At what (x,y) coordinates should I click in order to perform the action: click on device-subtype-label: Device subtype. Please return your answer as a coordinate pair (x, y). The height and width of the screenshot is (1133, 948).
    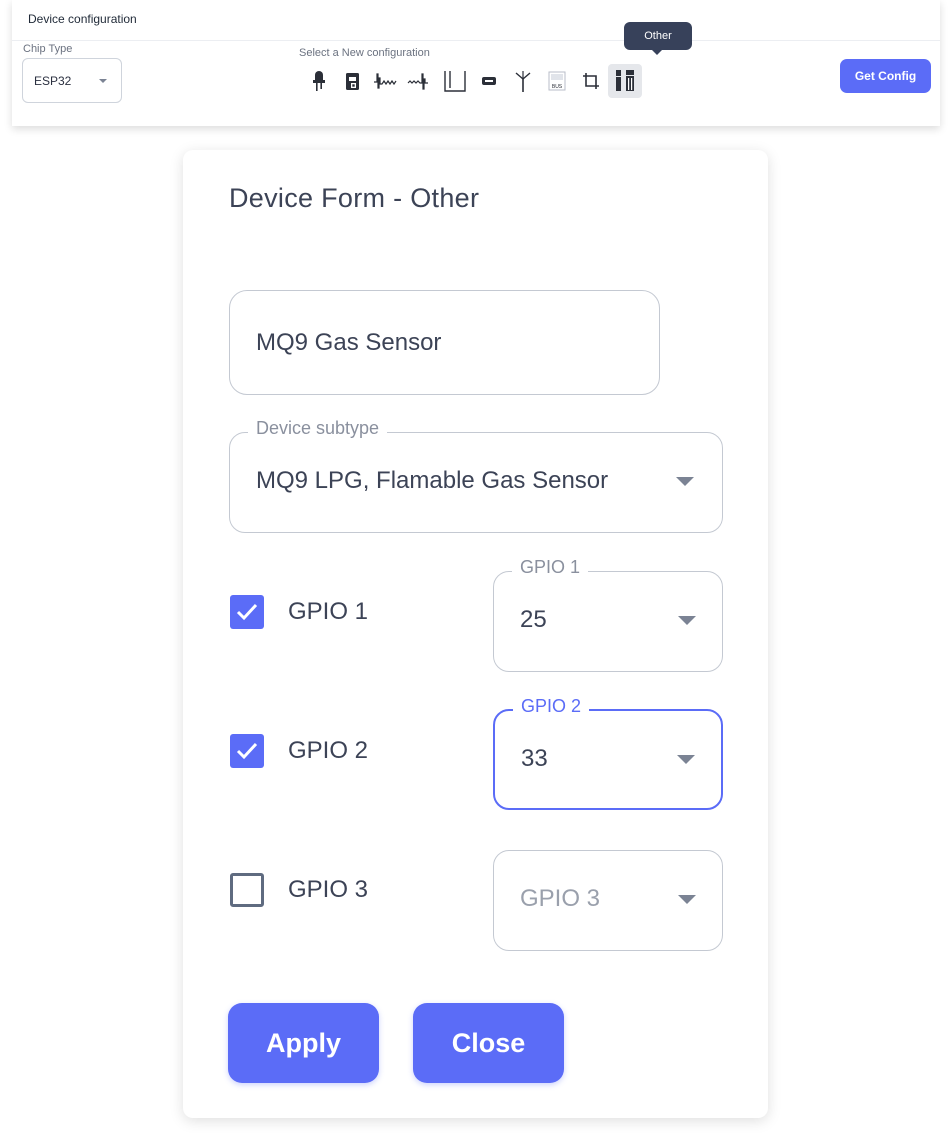
    Looking at the image, I should click on (318, 428).